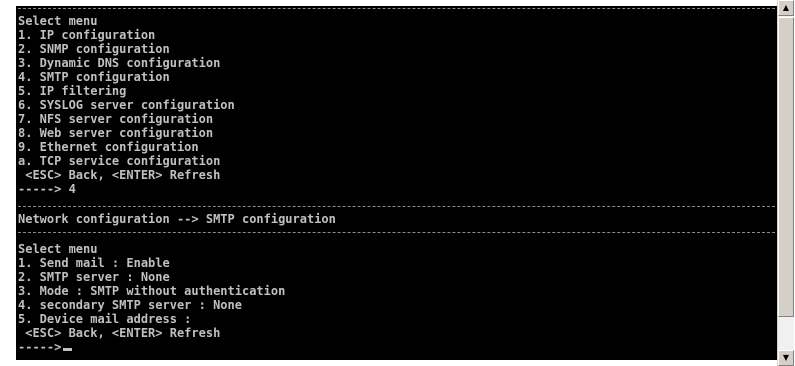 This screenshot has height=366, width=795. What do you see at coordinates (108, 147) in the screenshot?
I see `menu-item-ethernet: 9. Ethernet configuration` at bounding box center [108, 147].